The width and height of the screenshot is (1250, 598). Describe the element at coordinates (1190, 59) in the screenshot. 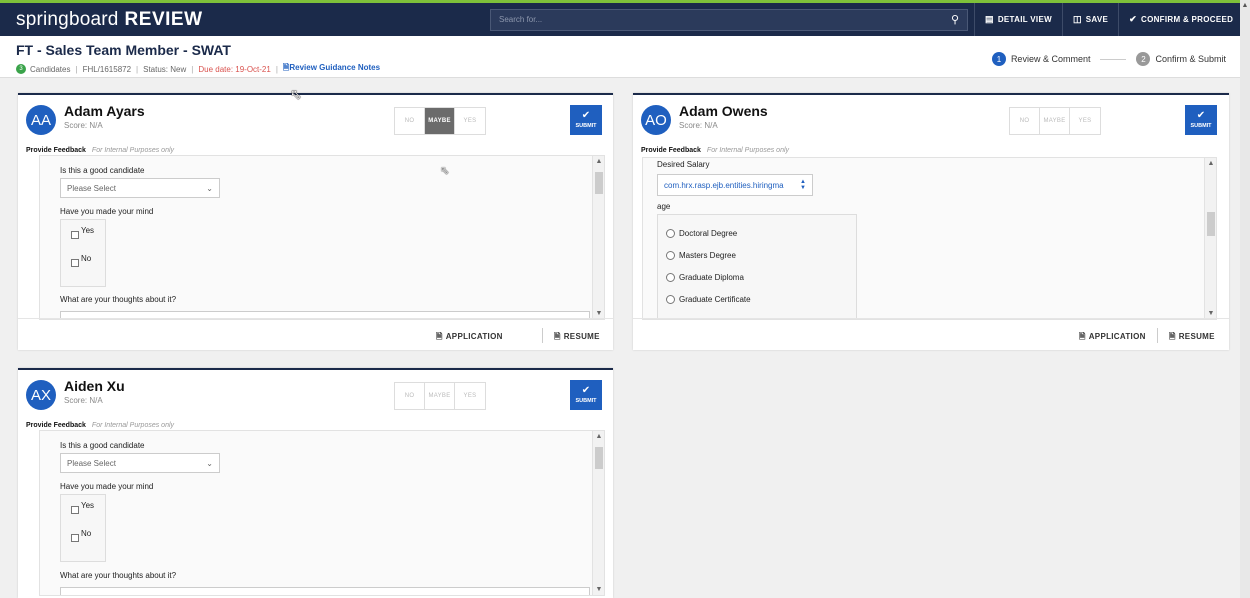

I see `step-label: Confirm & Submit` at that location.